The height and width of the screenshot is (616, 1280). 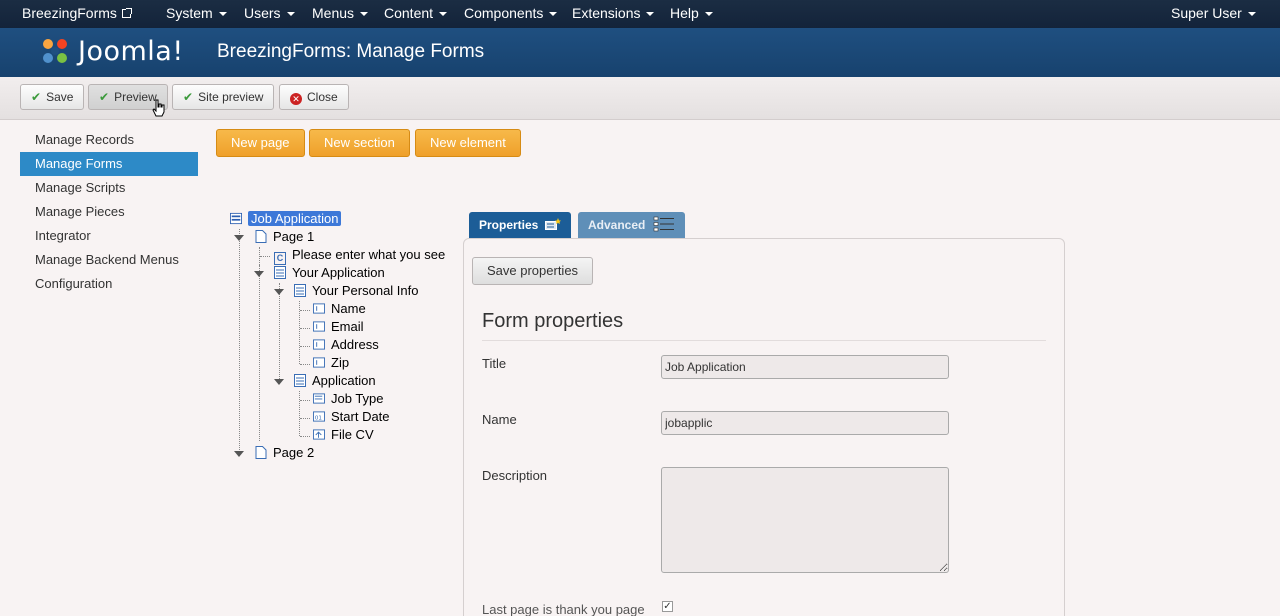 I want to click on sidebar-item-manage-records: Manage Records, so click(x=109, y=140).